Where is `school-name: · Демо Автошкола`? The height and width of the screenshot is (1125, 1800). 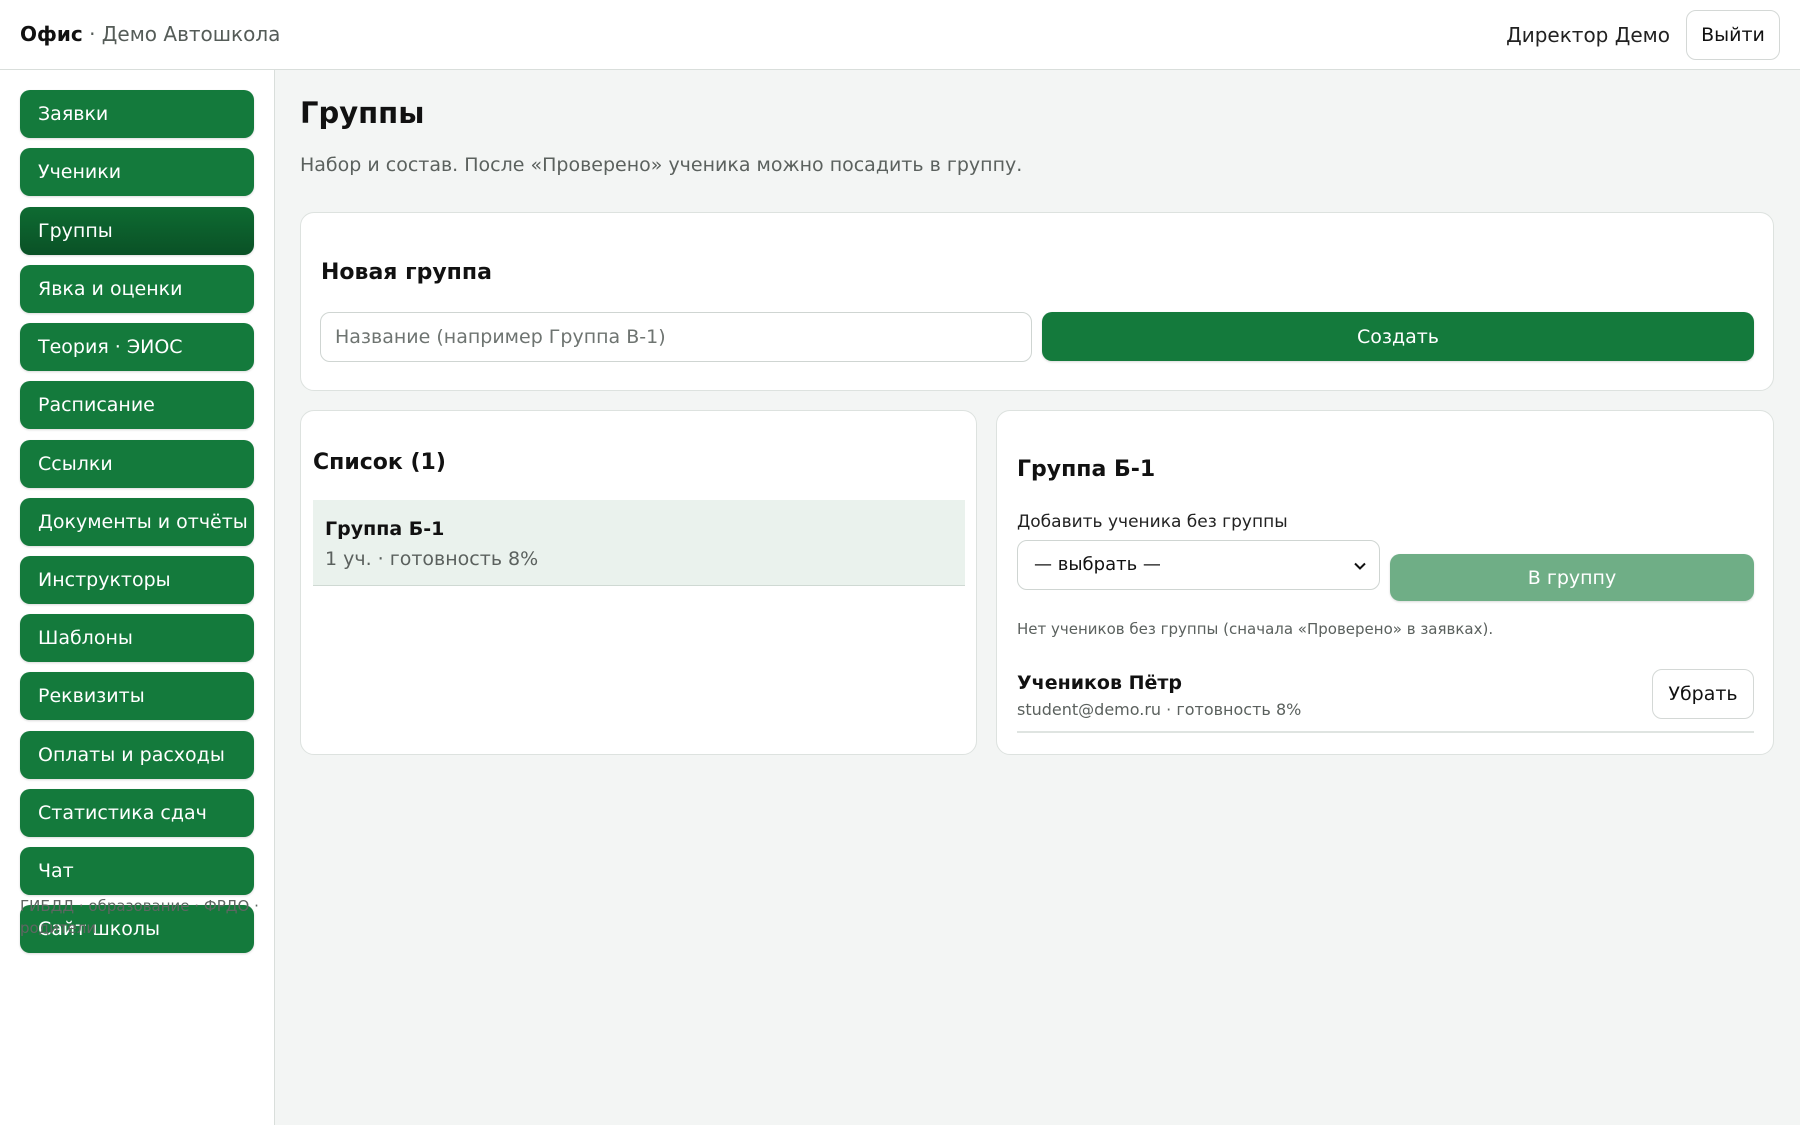 school-name: · Демо Автошкола is located at coordinates (181, 34).